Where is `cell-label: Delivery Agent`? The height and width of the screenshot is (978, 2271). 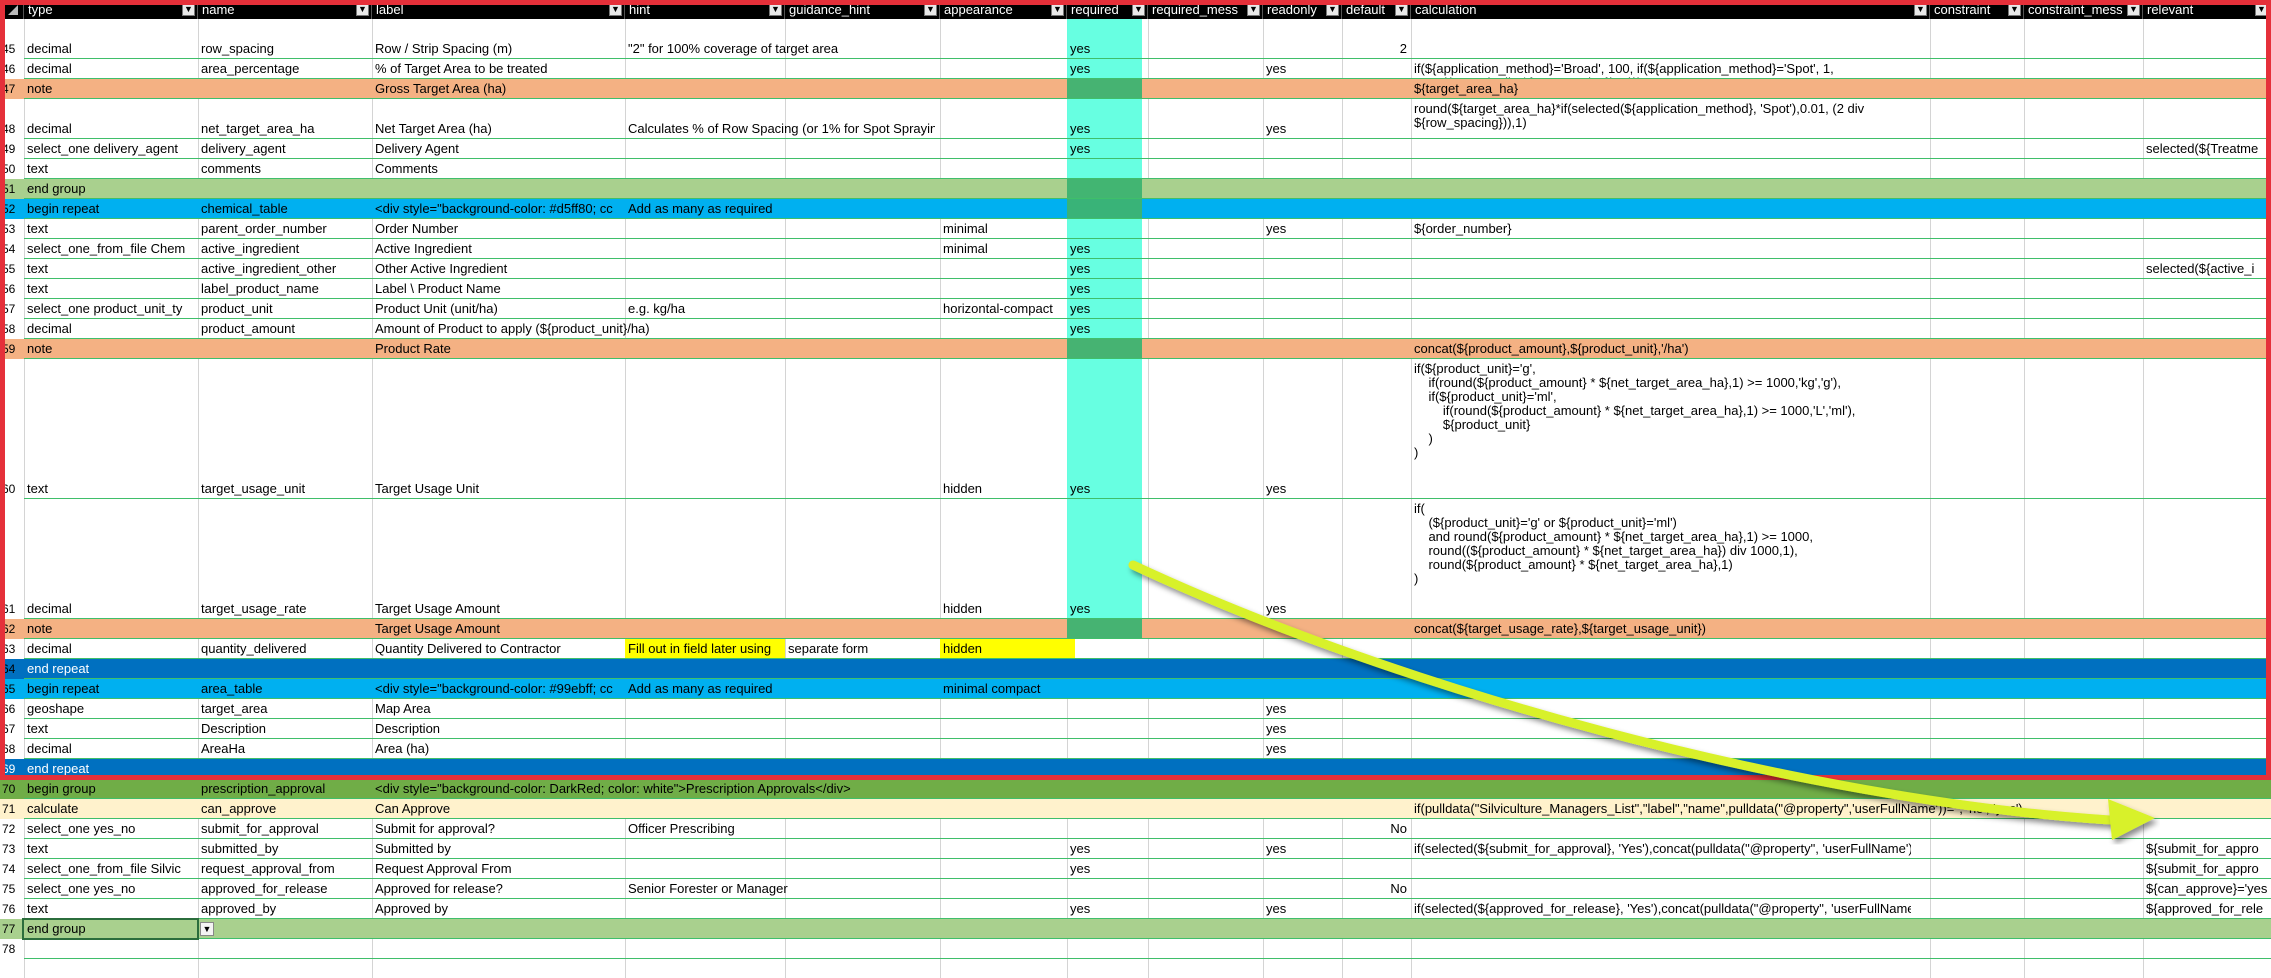 cell-label: Delivery Agent is located at coordinates (652, 149).